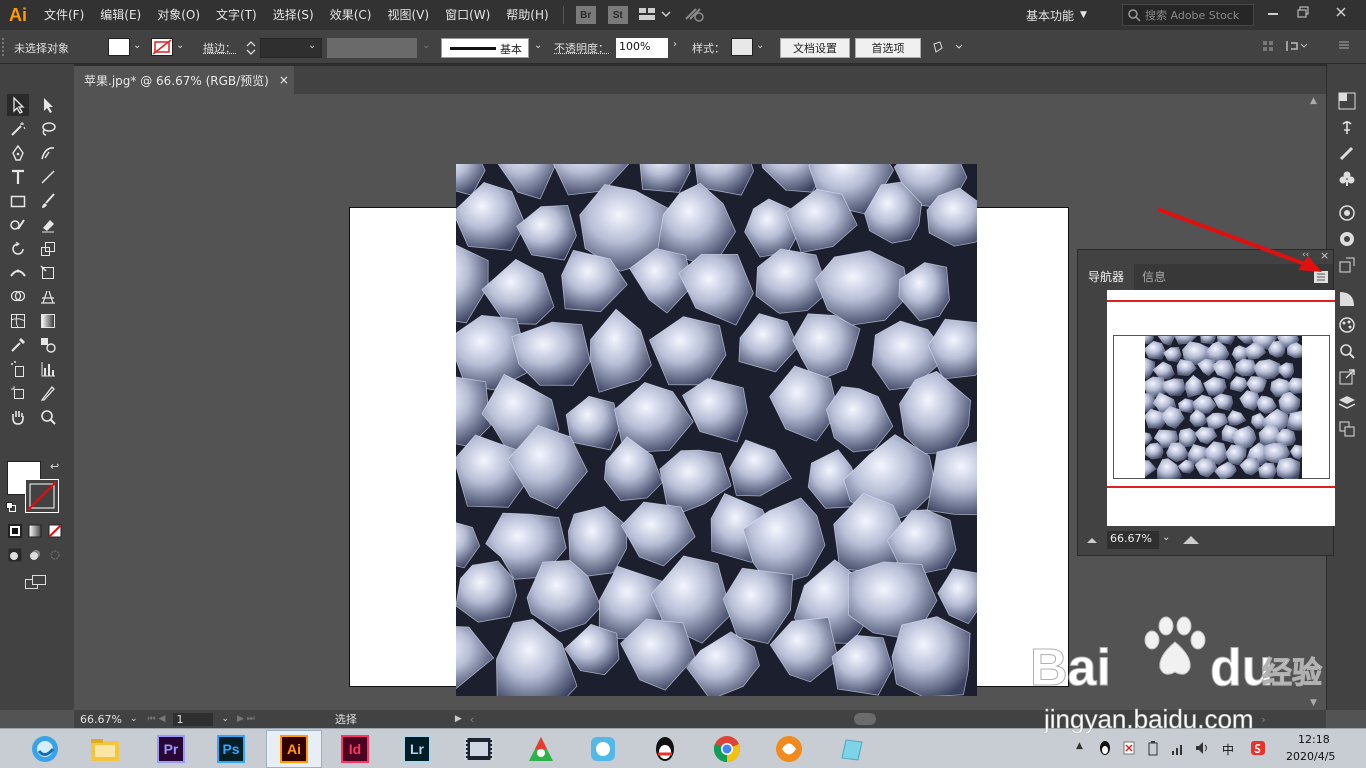 This screenshot has width=1366, height=768. I want to click on perspective-grid-tool-icon, so click(48, 297).